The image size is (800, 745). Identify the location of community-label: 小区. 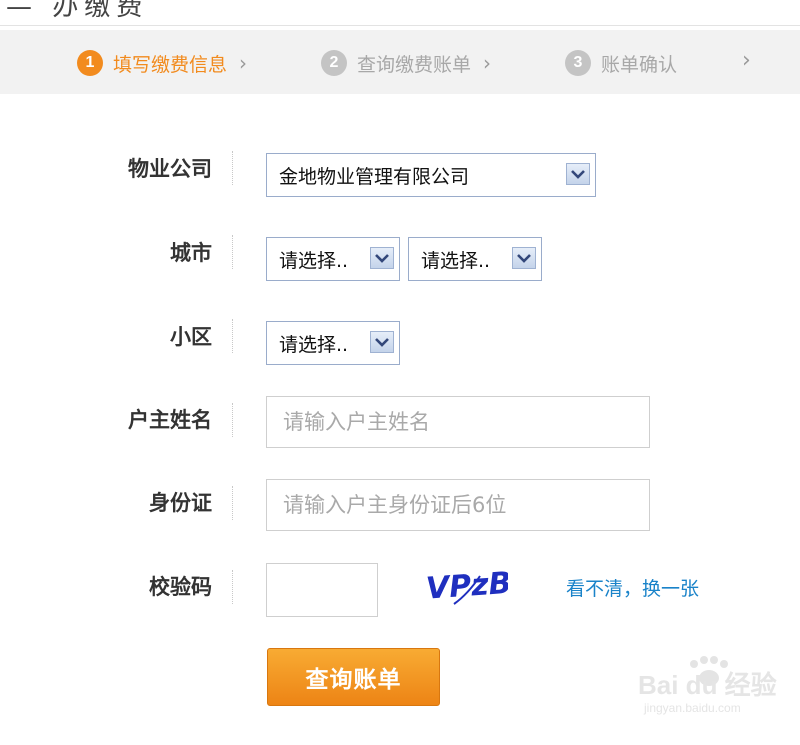
(191, 337).